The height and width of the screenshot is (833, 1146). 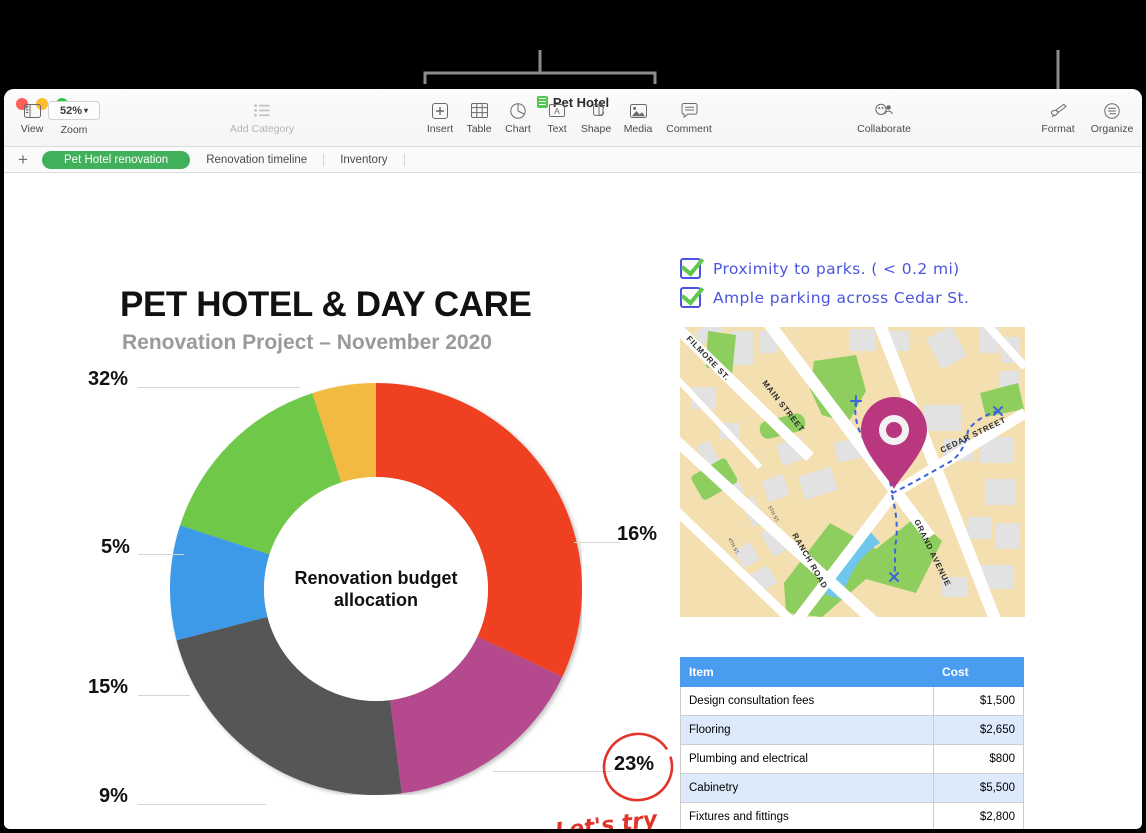 I want to click on sheet-tab-inventory: Inventory, so click(x=363, y=160).